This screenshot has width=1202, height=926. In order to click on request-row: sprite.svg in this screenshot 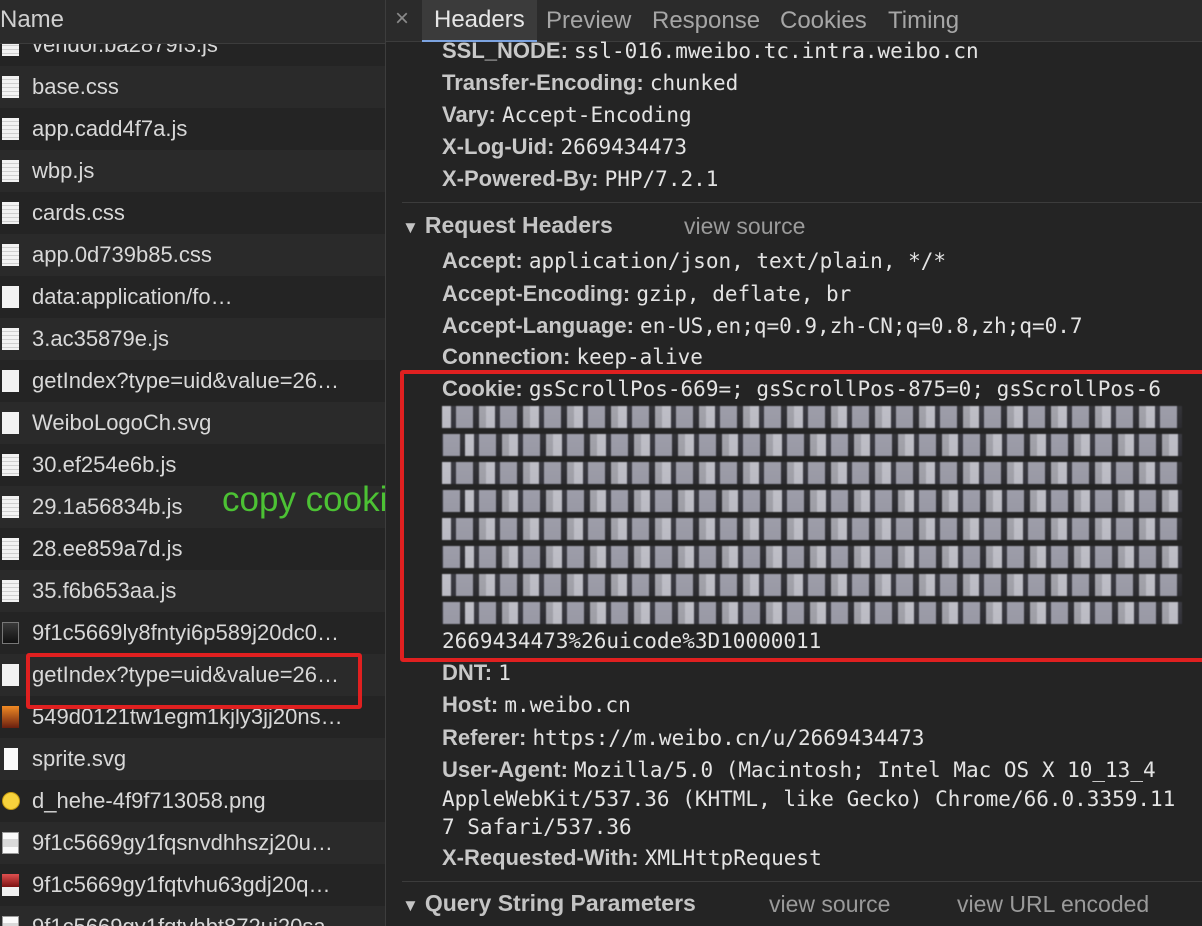, I will do `click(192, 759)`.